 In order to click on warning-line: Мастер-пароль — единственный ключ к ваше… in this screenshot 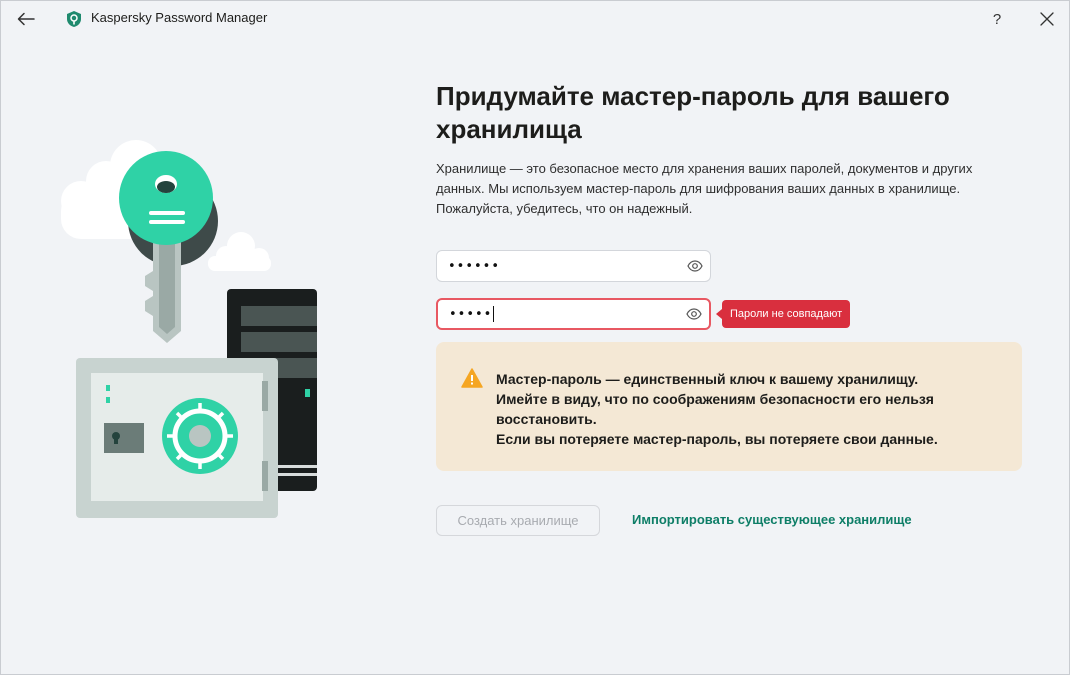, I will do `click(707, 379)`.